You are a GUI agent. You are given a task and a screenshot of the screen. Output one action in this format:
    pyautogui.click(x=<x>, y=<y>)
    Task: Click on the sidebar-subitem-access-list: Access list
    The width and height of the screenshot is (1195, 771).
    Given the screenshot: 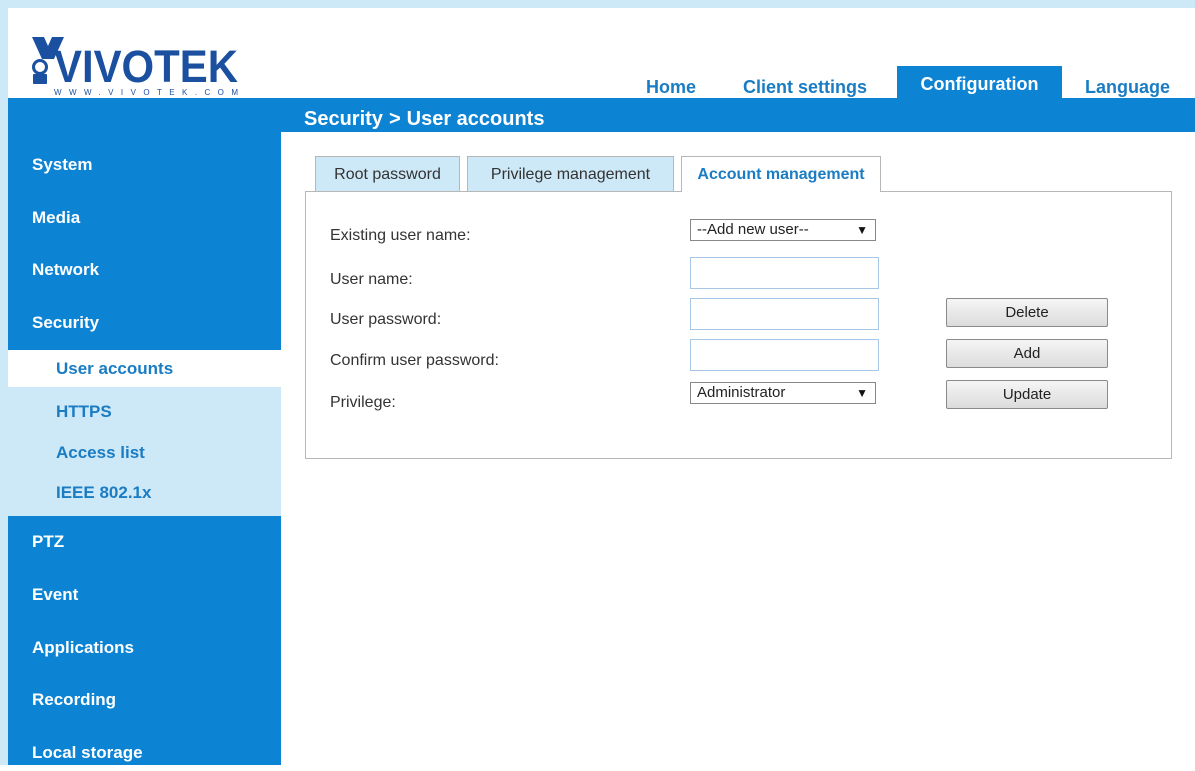 What is the action you would take?
    pyautogui.click(x=144, y=452)
    